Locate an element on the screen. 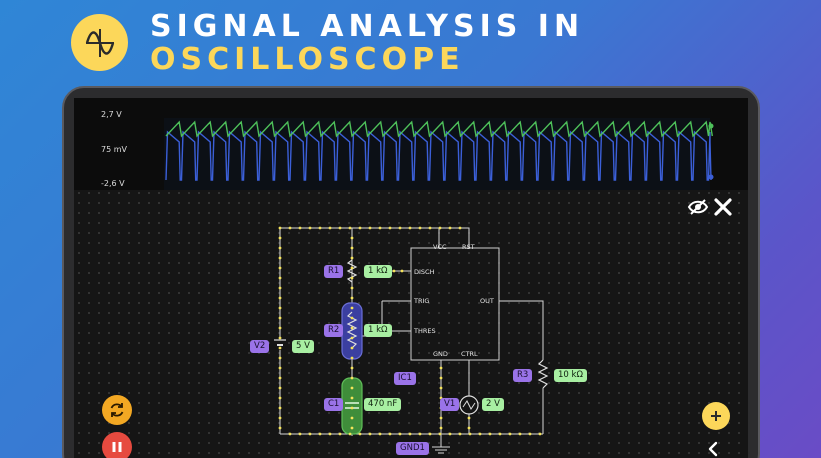 The width and height of the screenshot is (821, 458). app-logo is located at coordinates (99, 42).